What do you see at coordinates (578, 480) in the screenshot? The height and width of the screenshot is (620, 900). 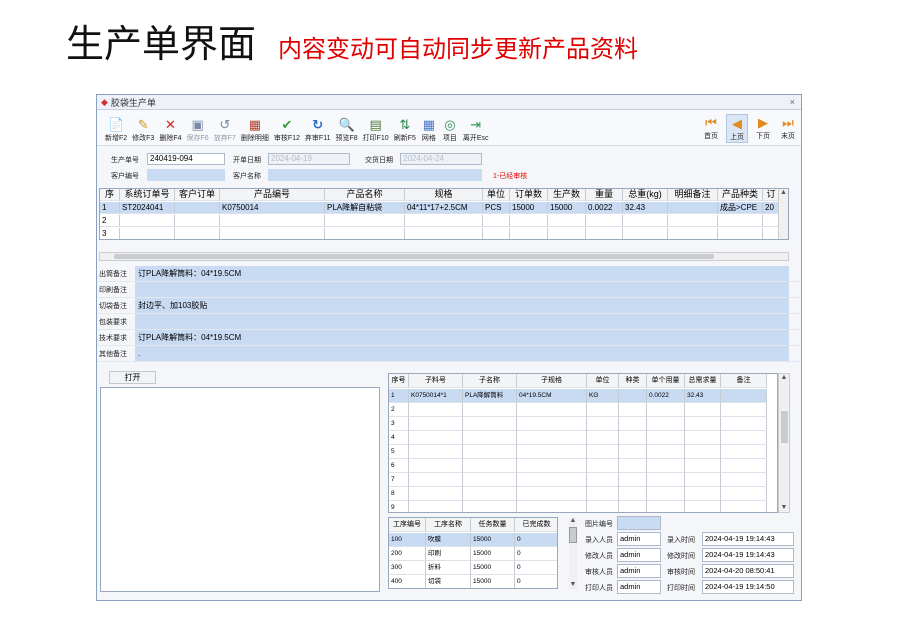 I see `table-row: 7` at bounding box center [578, 480].